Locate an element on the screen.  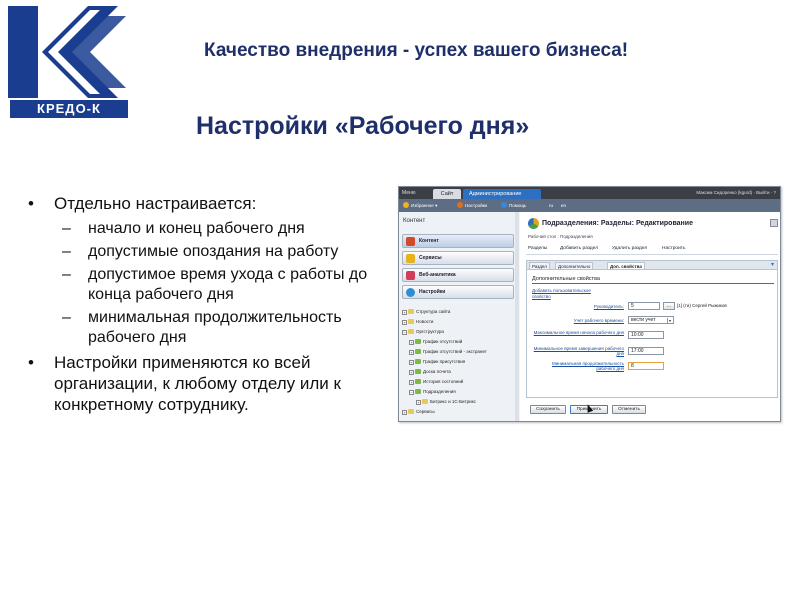
tab-additional: Дополнительно is located at coordinates (574, 266).